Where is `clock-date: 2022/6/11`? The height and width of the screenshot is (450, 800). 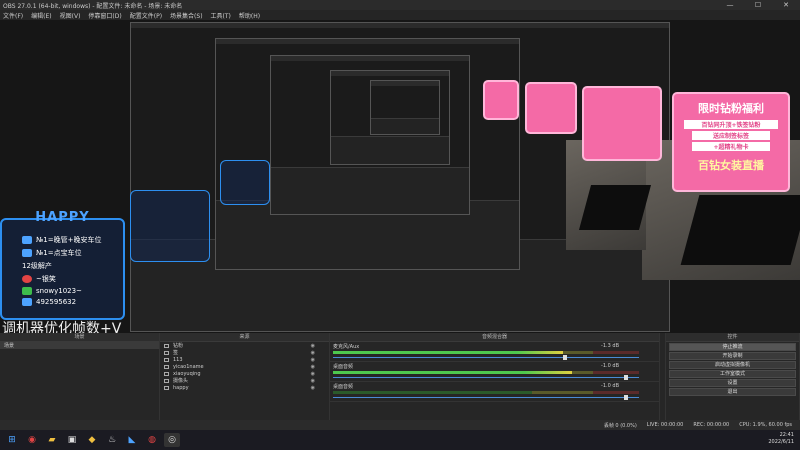 clock-date: 2022/6/11 is located at coordinates (781, 442).